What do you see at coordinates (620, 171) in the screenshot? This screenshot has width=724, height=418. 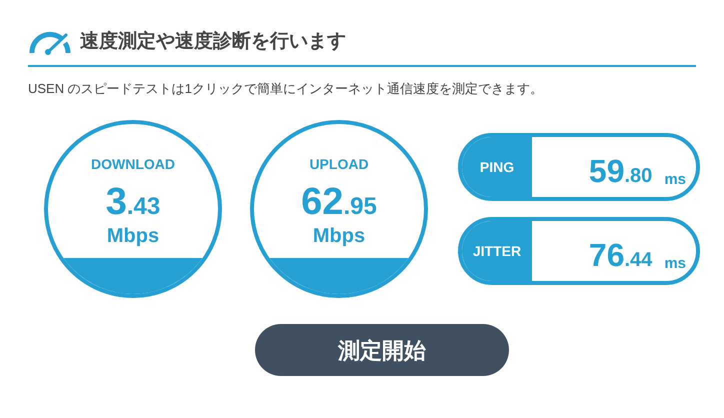 I see `metric-value: 59.80` at bounding box center [620, 171].